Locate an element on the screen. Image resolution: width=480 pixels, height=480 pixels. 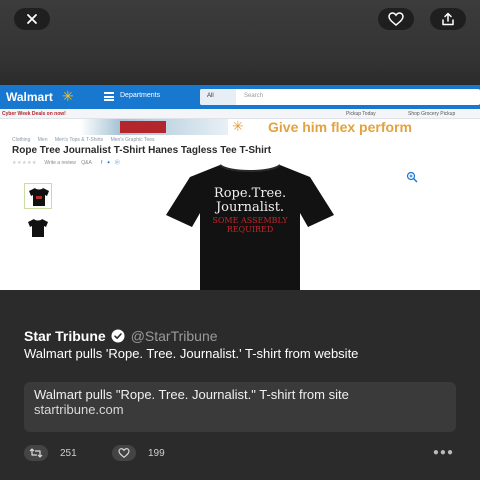
rating-stars: ★★★★★ is located at coordinates (24, 163).